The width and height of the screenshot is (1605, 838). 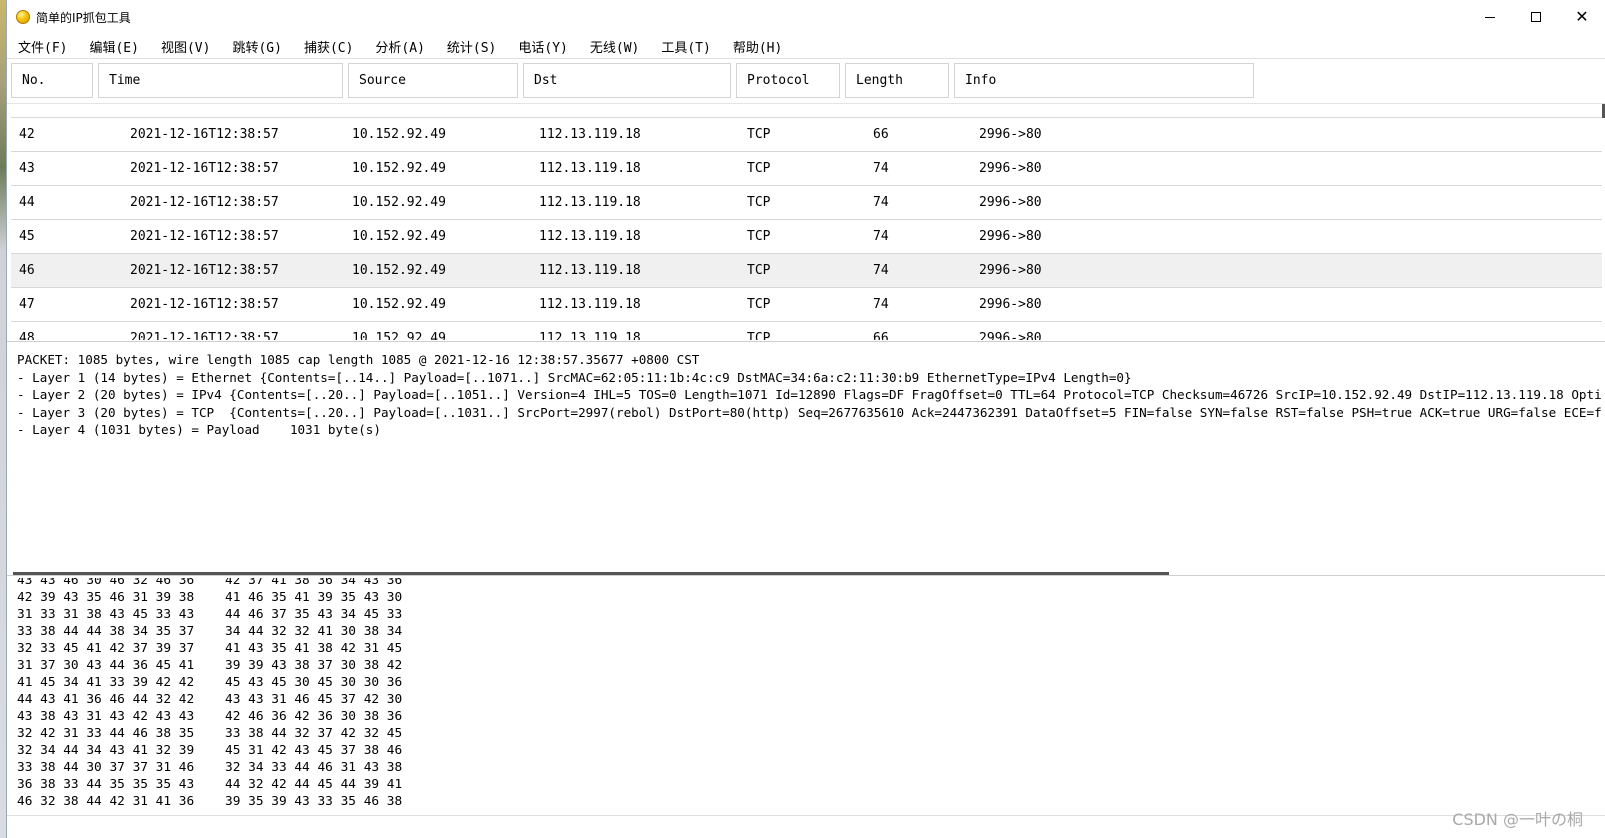 What do you see at coordinates (757, 46) in the screenshot?
I see `menu-help: 帮助(H)` at bounding box center [757, 46].